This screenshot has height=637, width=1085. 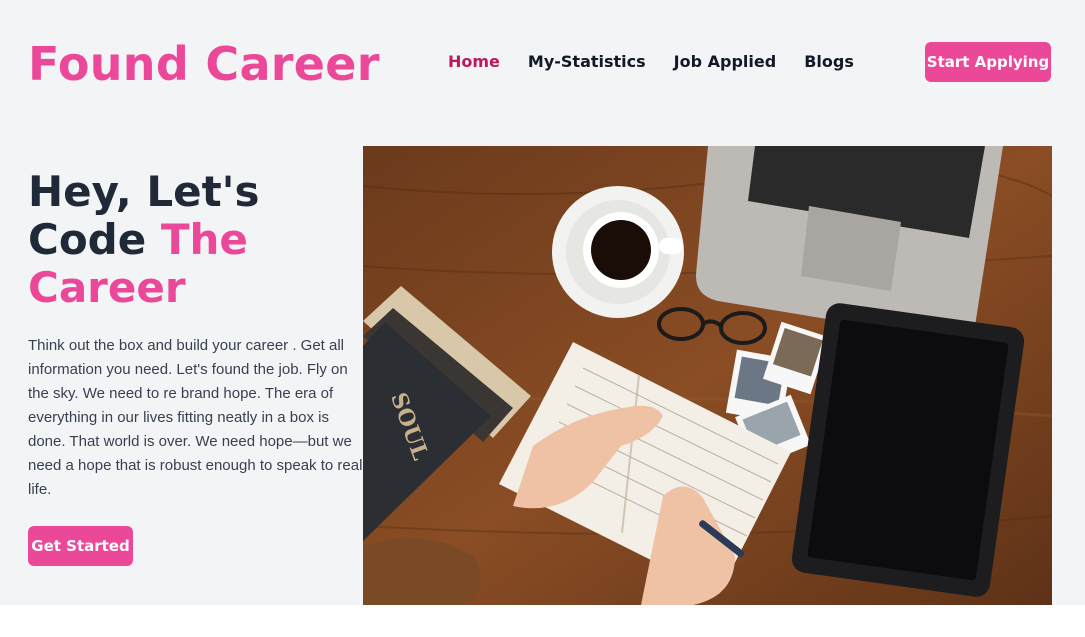 I want to click on start-applying-button: Start Applying, so click(x=988, y=62).